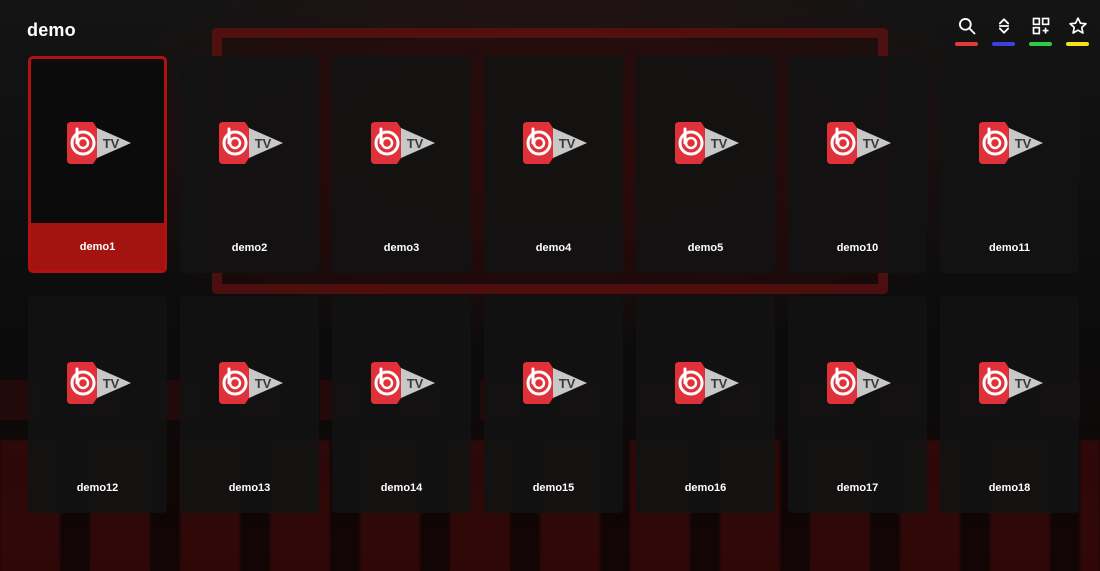 The width and height of the screenshot is (1100, 571). Describe the element at coordinates (1003, 44) in the screenshot. I see `sort-color-bar` at that location.